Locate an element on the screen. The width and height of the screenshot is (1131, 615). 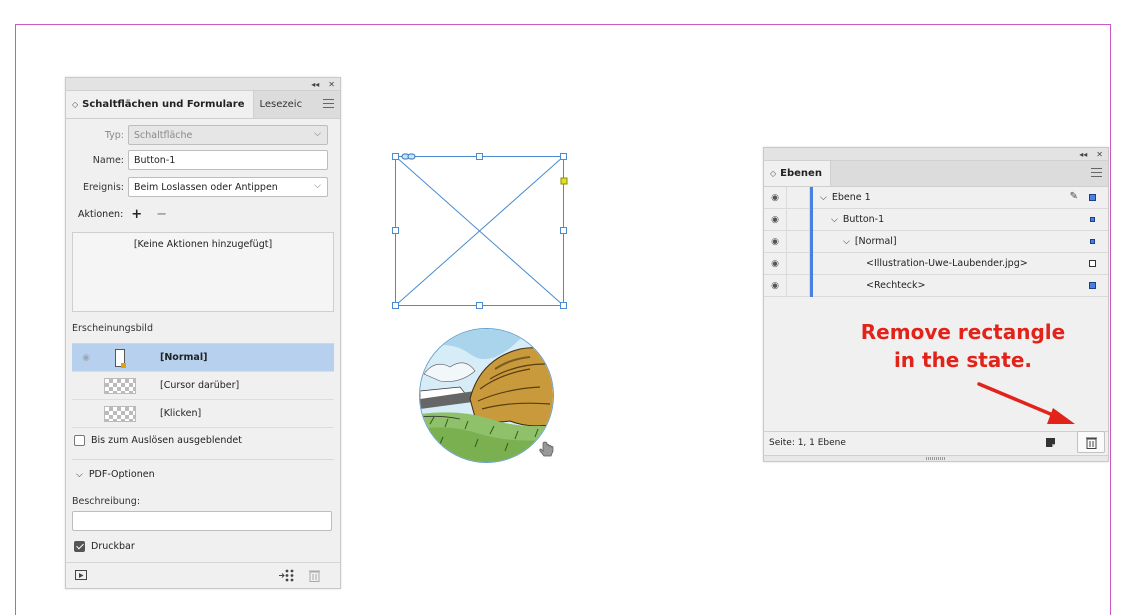
actions-row: Aktionen: + − is located at coordinates (122, 214).